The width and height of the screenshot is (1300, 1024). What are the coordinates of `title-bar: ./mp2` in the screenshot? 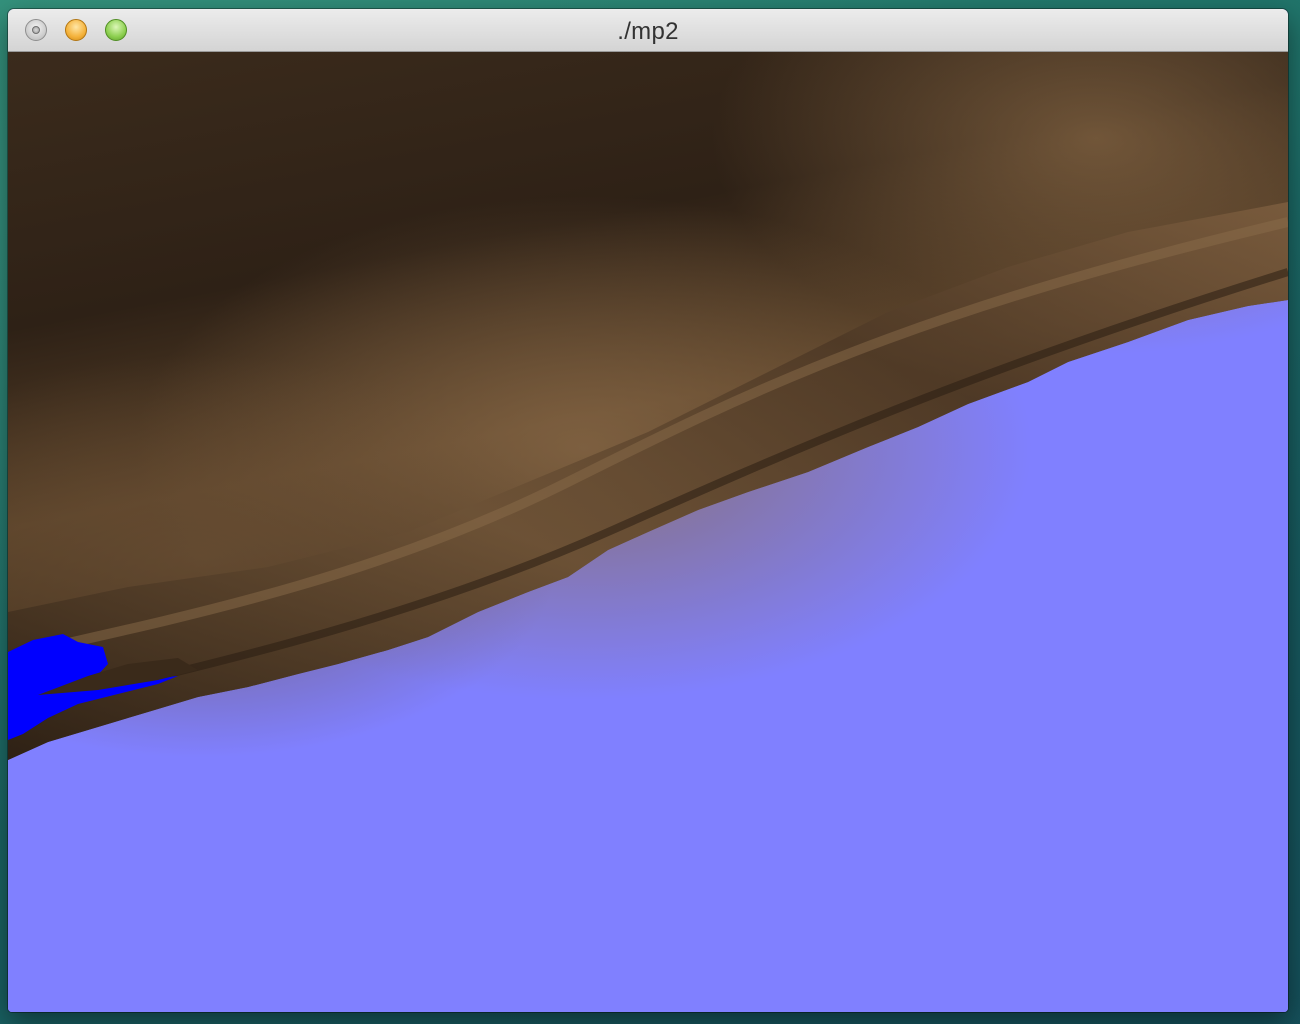 It's located at (648, 30).